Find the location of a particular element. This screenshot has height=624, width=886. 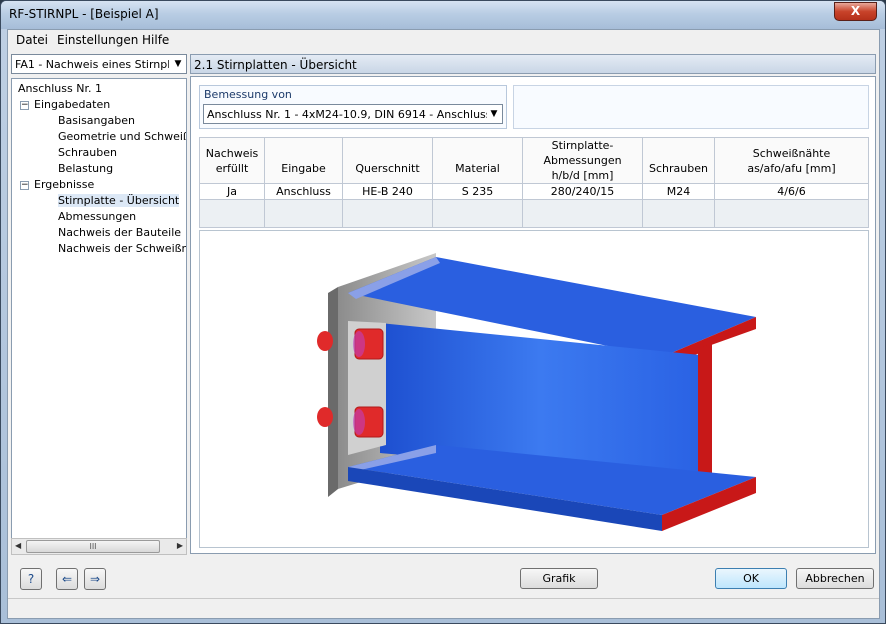

status-bar is located at coordinates (443, 608).